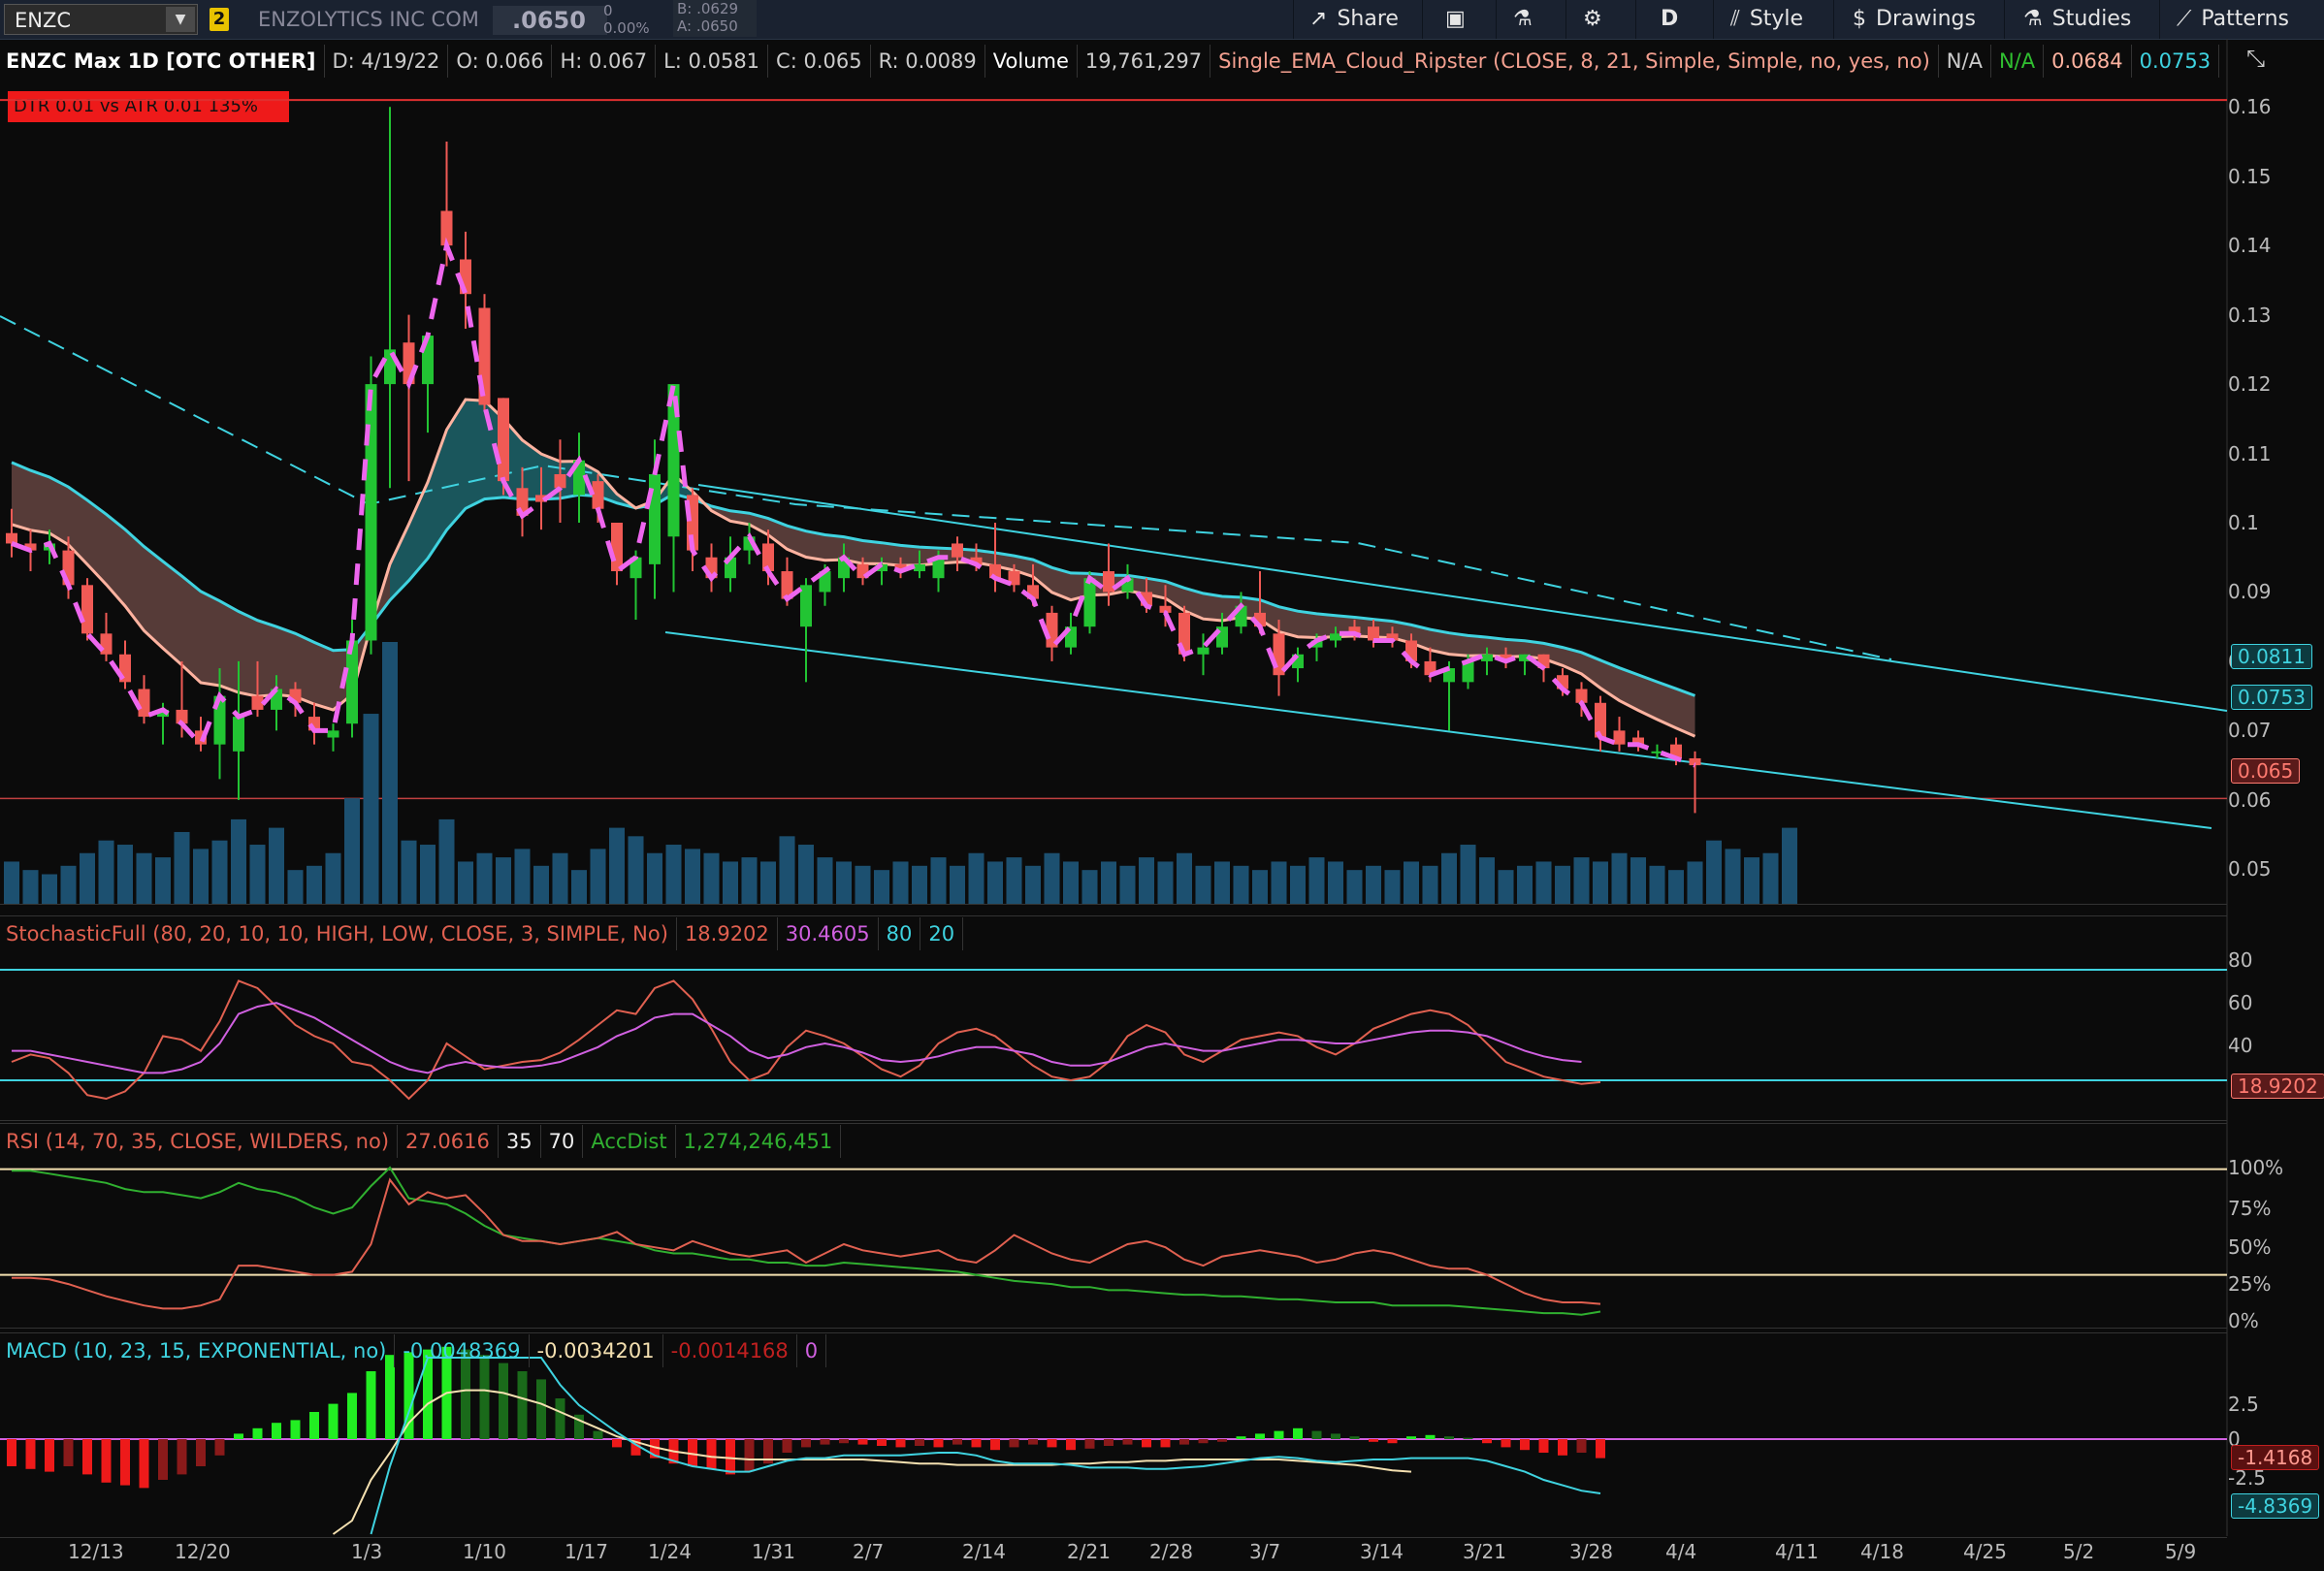 The height and width of the screenshot is (1571, 2324). What do you see at coordinates (670, 1551) in the screenshot?
I see `date-tick: 1/24` at bounding box center [670, 1551].